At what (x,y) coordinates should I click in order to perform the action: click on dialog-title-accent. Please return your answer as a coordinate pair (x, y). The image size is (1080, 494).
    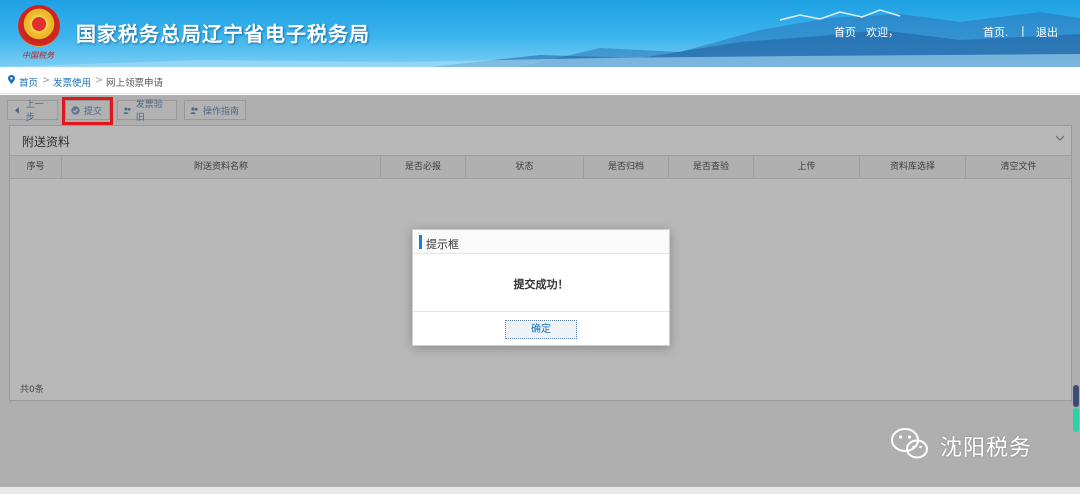
    Looking at the image, I should click on (420, 242).